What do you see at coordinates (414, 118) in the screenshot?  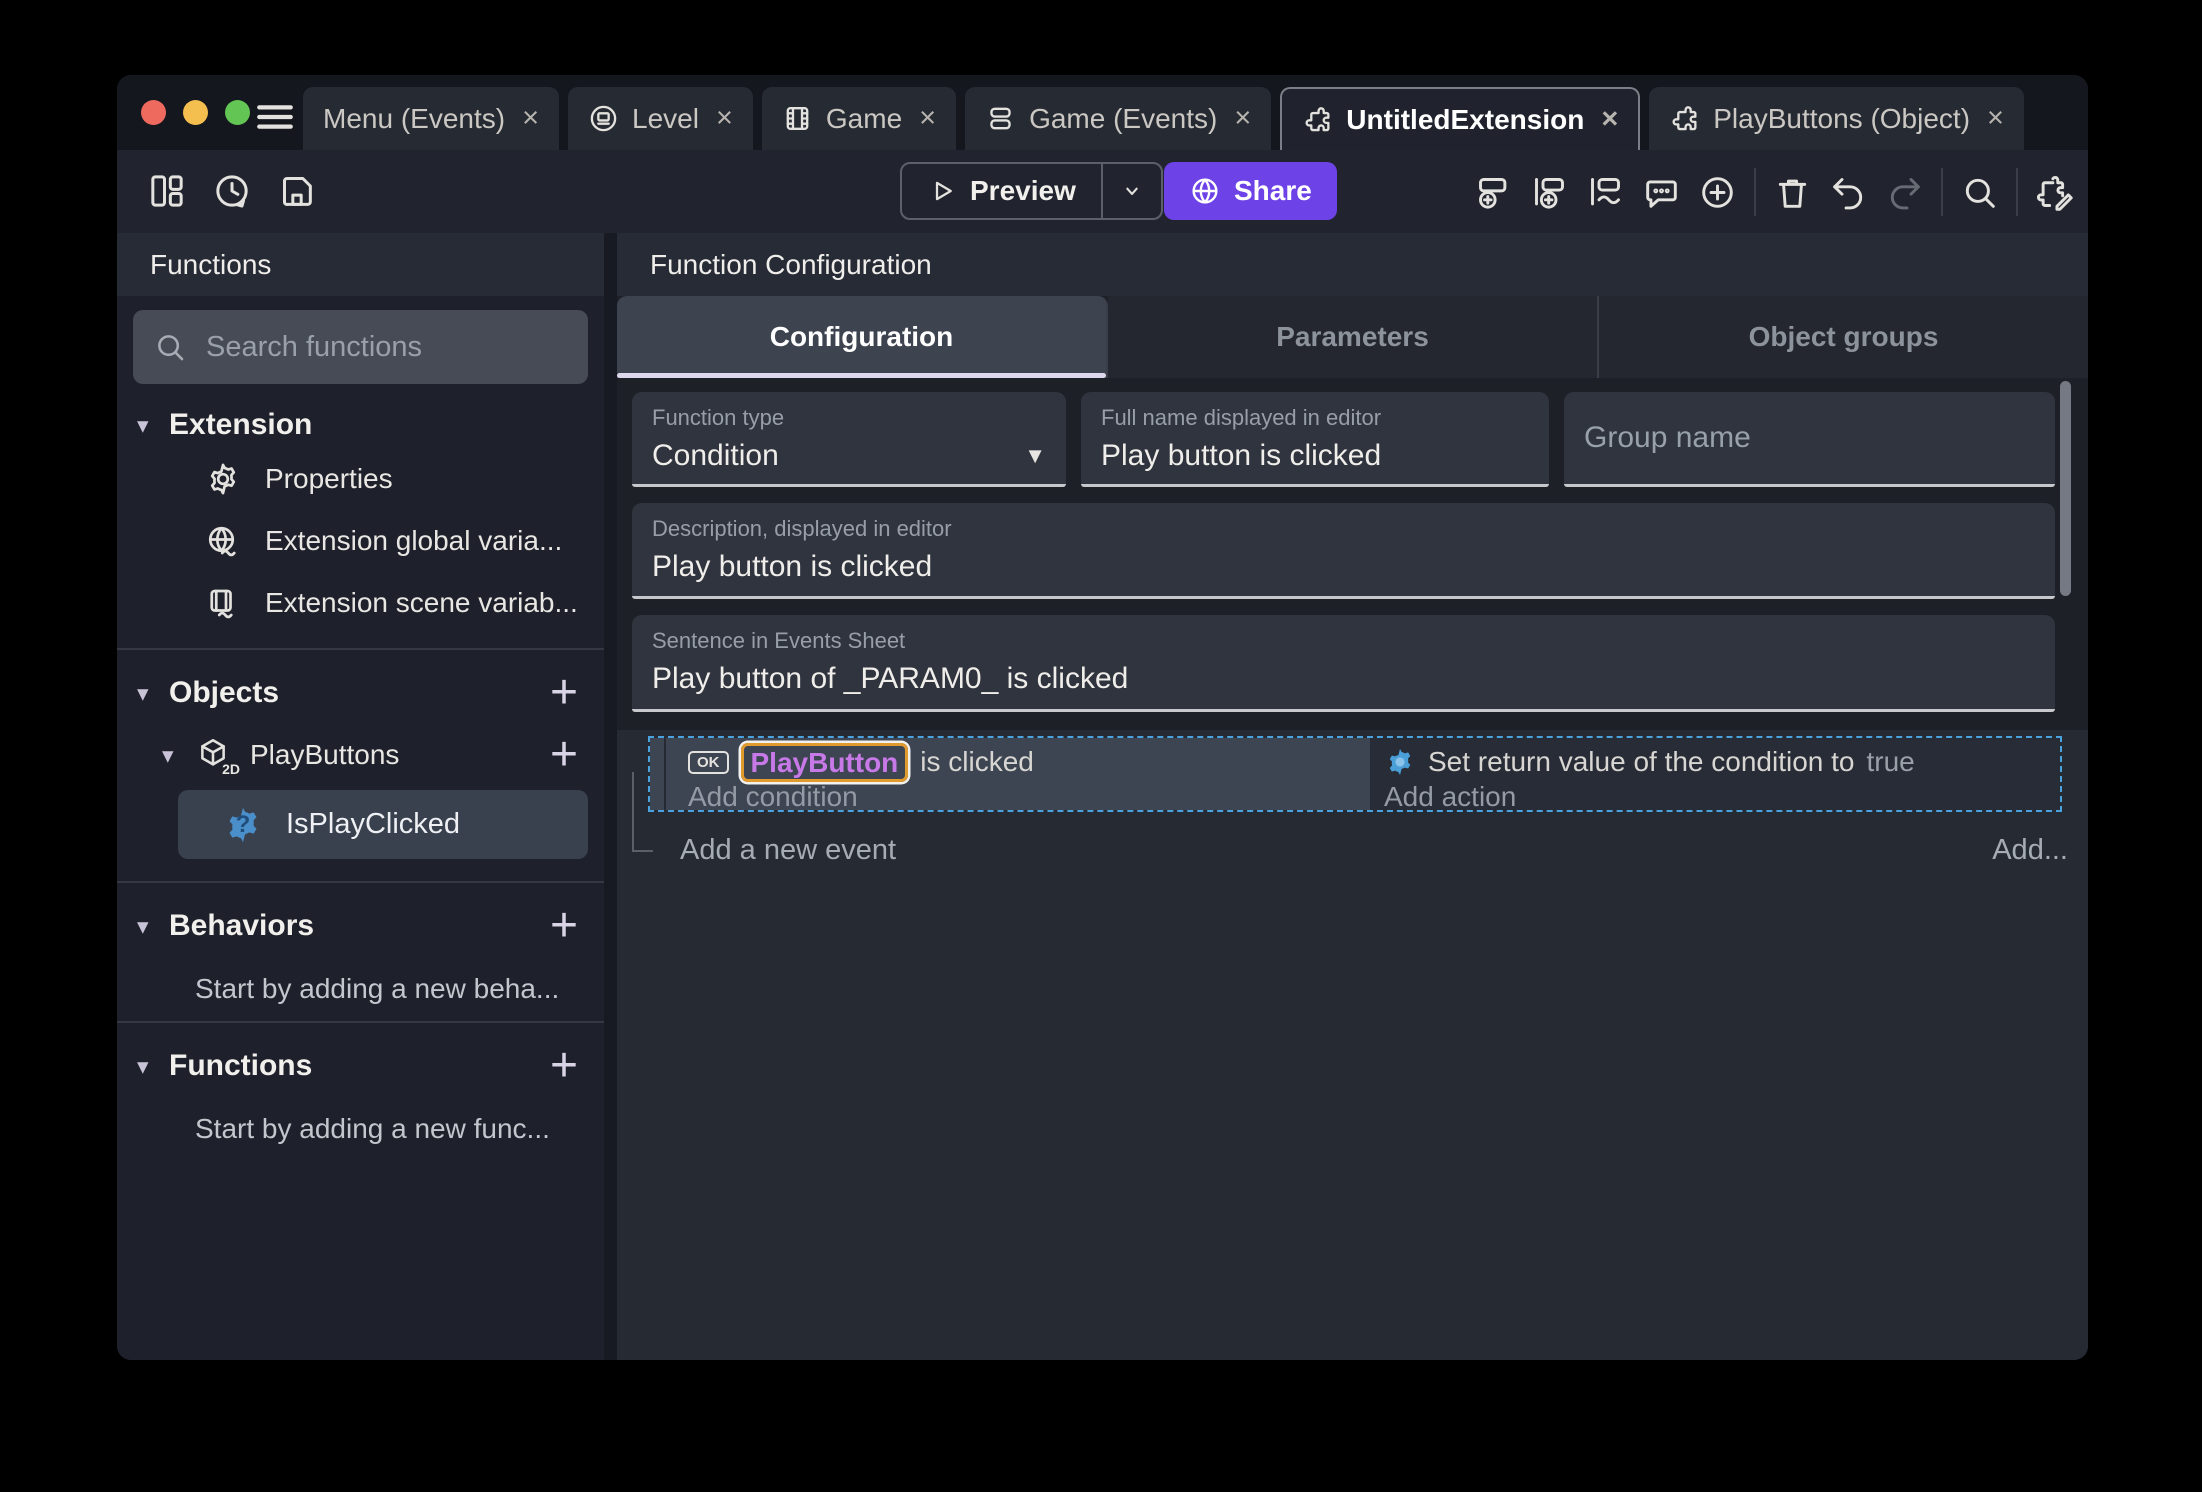 I see `tab-label: Menu (Events)` at bounding box center [414, 118].